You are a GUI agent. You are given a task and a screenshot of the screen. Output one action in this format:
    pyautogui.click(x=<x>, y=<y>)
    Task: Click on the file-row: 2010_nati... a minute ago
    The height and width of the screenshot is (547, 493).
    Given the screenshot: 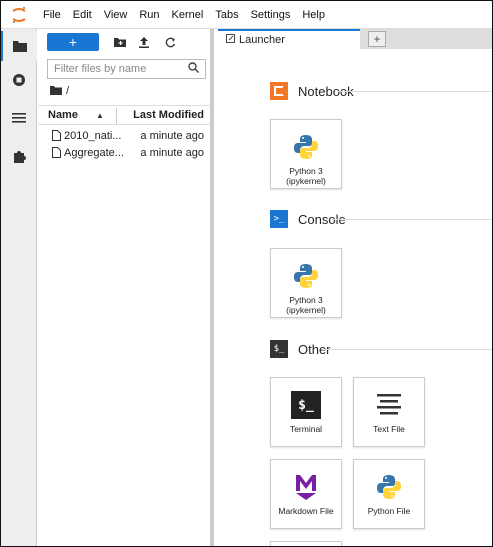 What is the action you would take?
    pyautogui.click(x=124, y=136)
    